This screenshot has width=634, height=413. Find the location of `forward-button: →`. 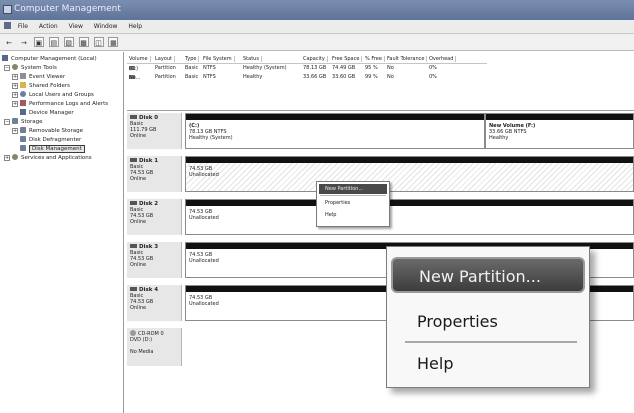

forward-button: → is located at coordinates (24, 43).